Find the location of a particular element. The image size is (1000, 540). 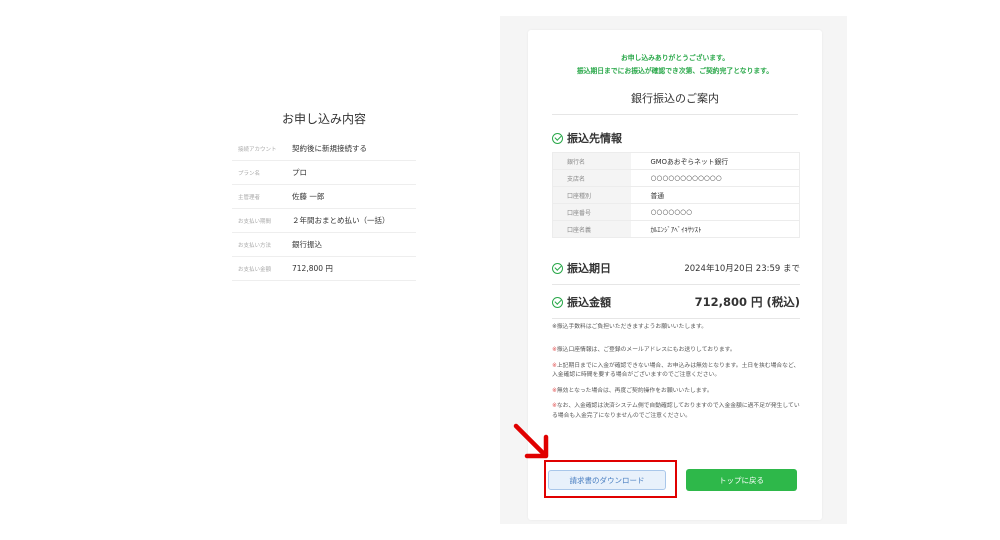

table-row: 口座番号 ○○○○○○○ is located at coordinates (676, 212).